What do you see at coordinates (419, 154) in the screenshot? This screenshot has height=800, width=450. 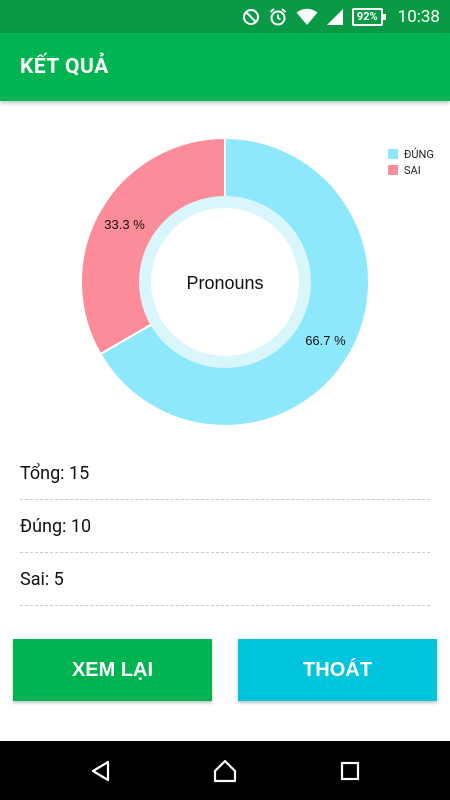 I see `legend-label-correct: ĐÚNG` at bounding box center [419, 154].